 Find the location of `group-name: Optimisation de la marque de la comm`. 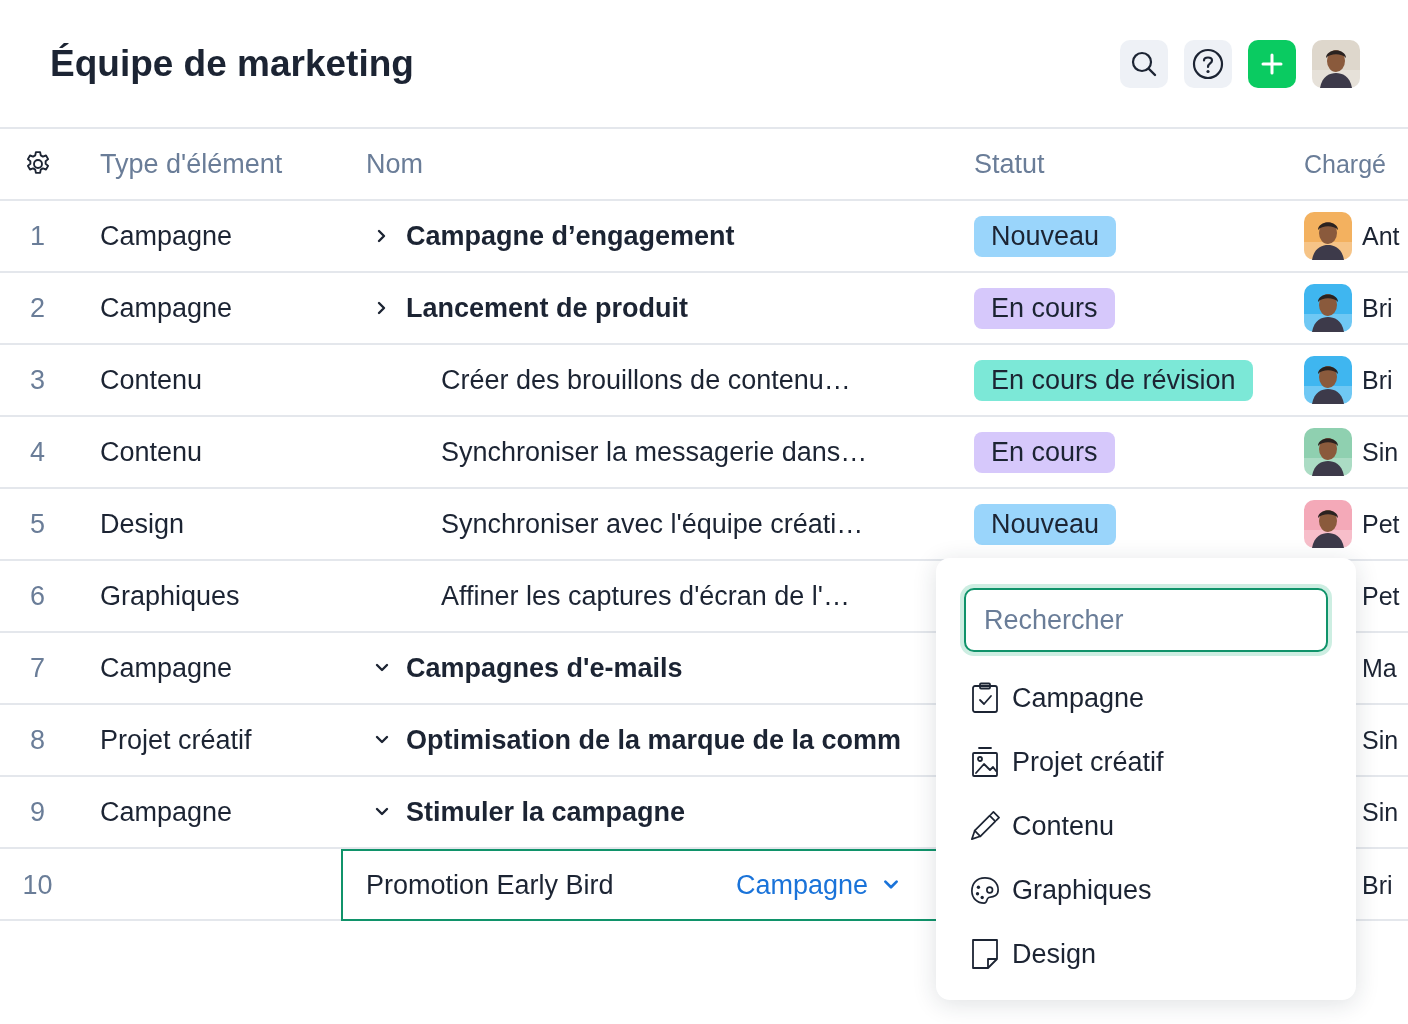

group-name: Optimisation de la marque de la comm is located at coordinates (654, 740).